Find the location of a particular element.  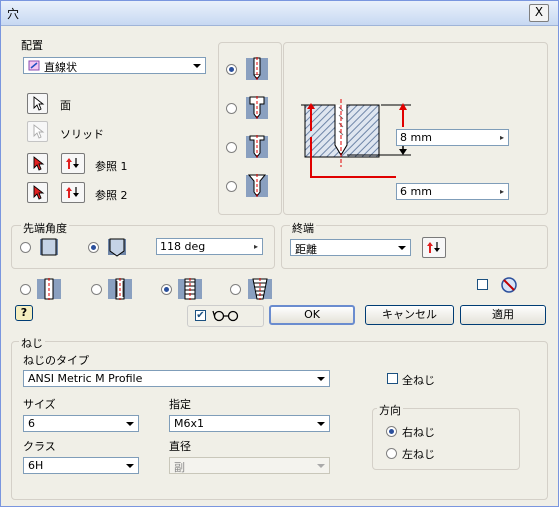

thread-type-label: ねじのタイプ is located at coordinates (56, 360).